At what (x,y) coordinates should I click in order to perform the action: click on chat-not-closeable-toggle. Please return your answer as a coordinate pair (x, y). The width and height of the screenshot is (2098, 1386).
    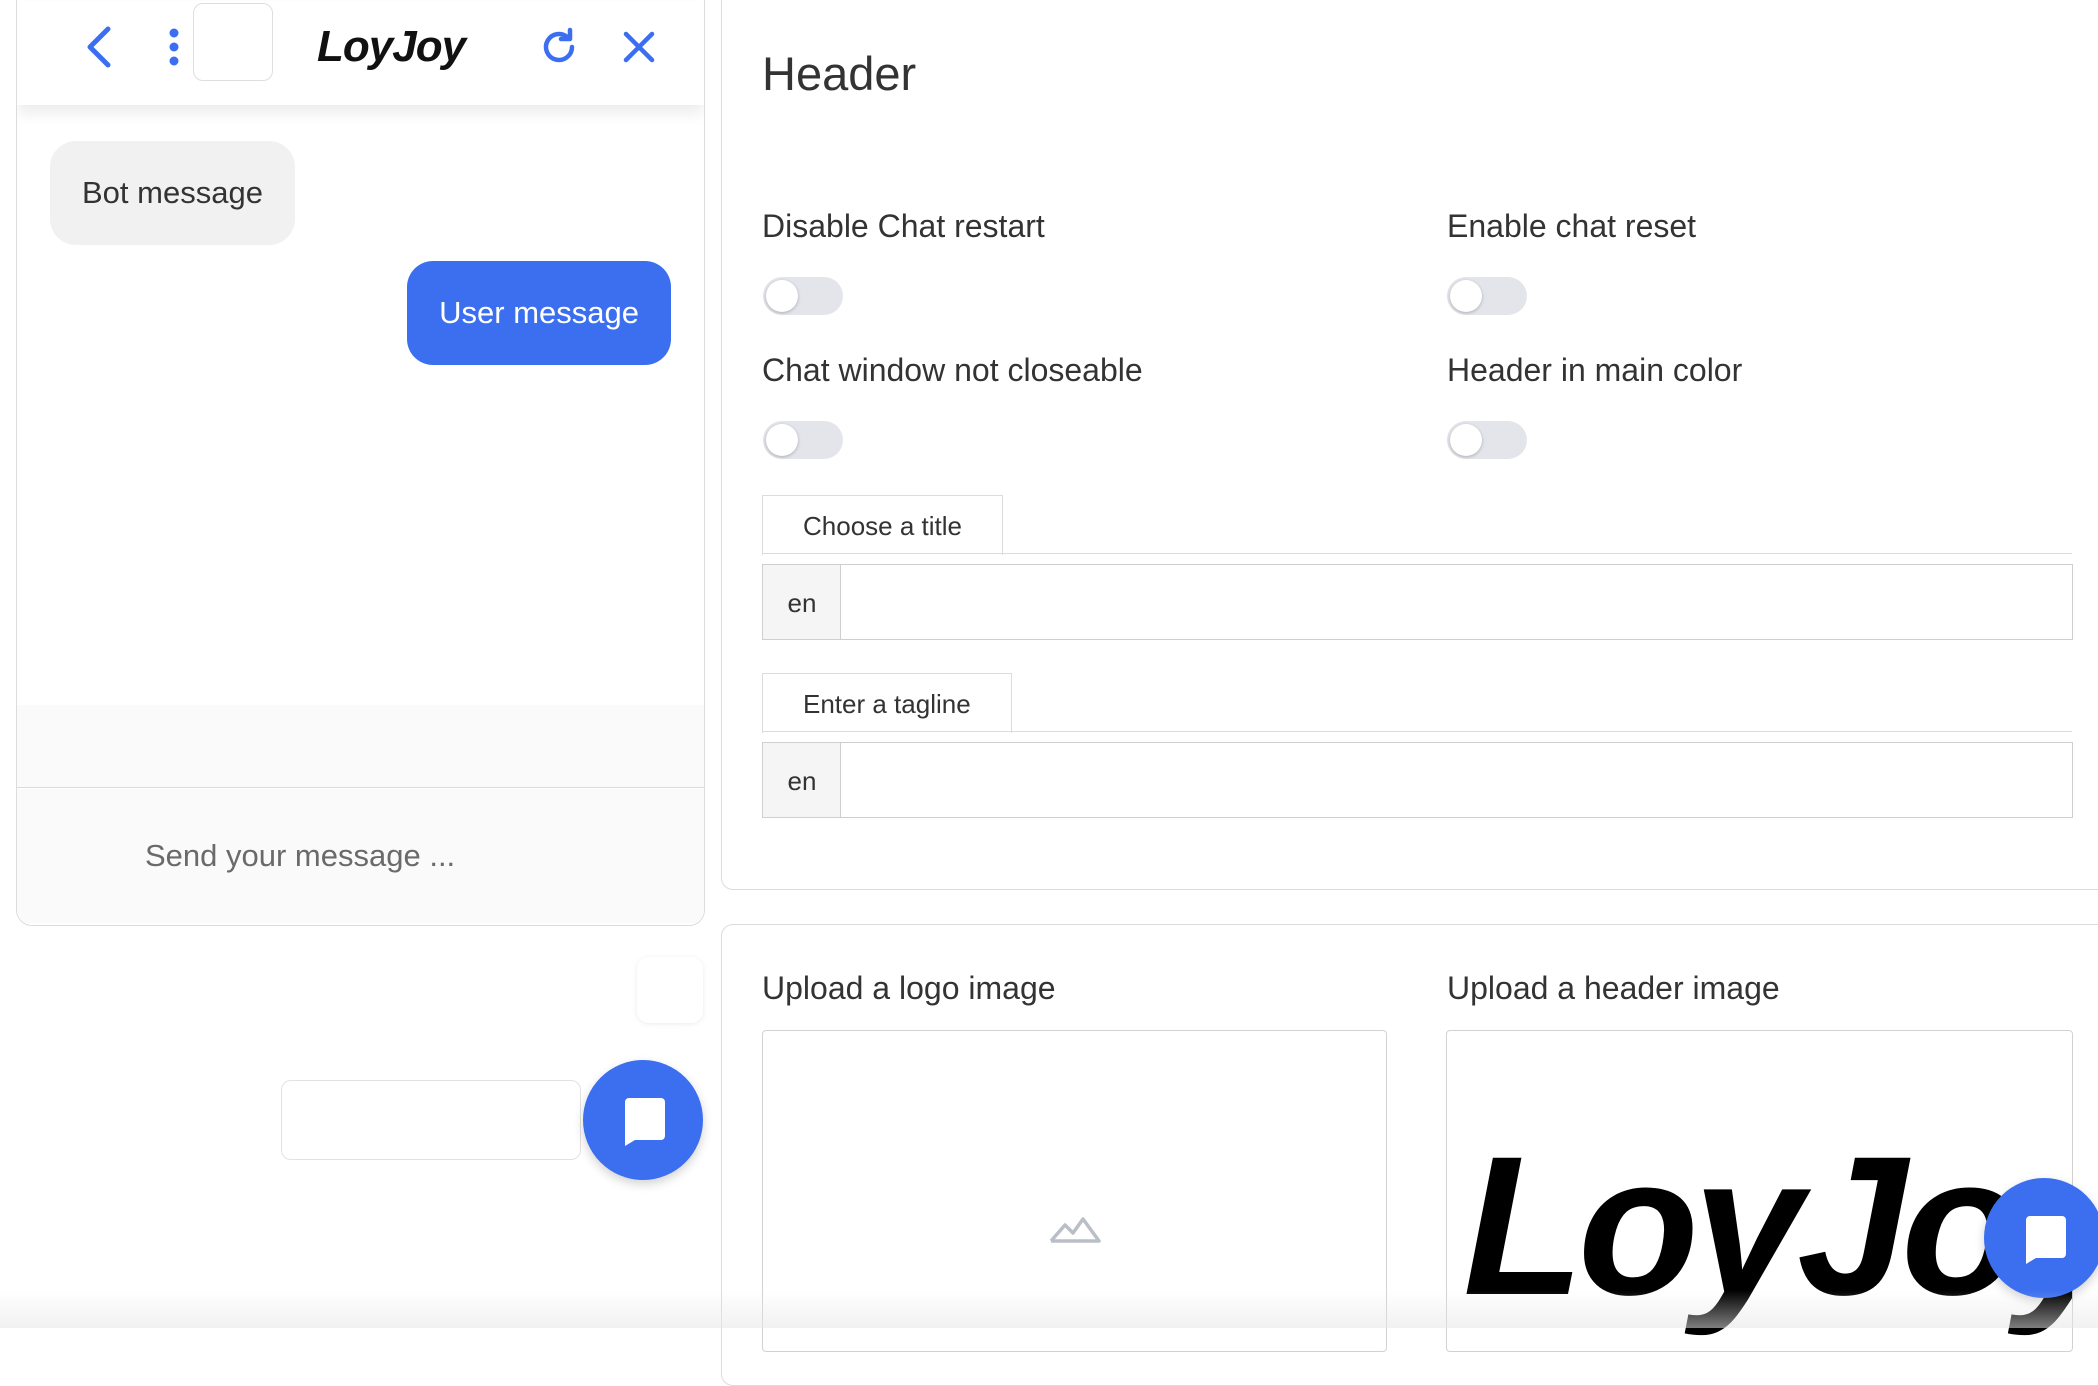
    Looking at the image, I should click on (803, 440).